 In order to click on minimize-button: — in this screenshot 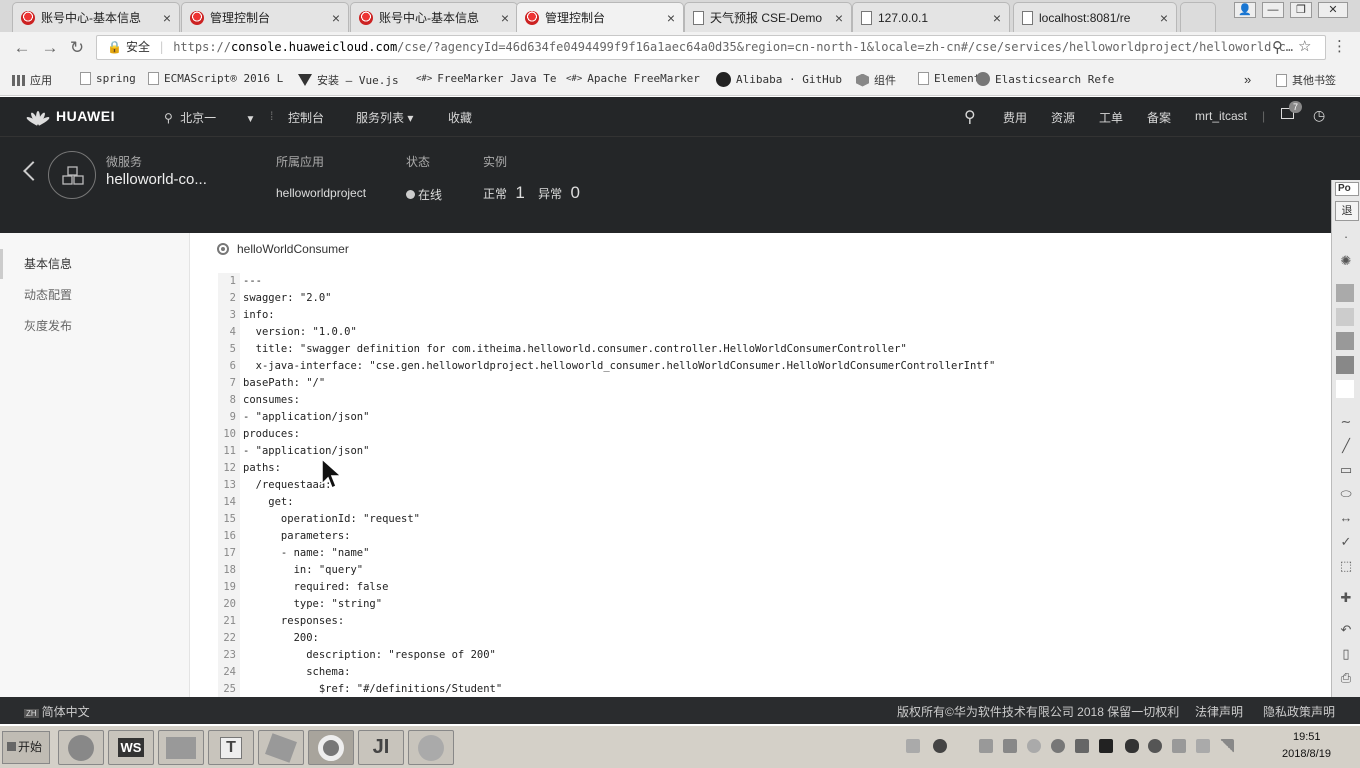, I will do `click(1273, 10)`.